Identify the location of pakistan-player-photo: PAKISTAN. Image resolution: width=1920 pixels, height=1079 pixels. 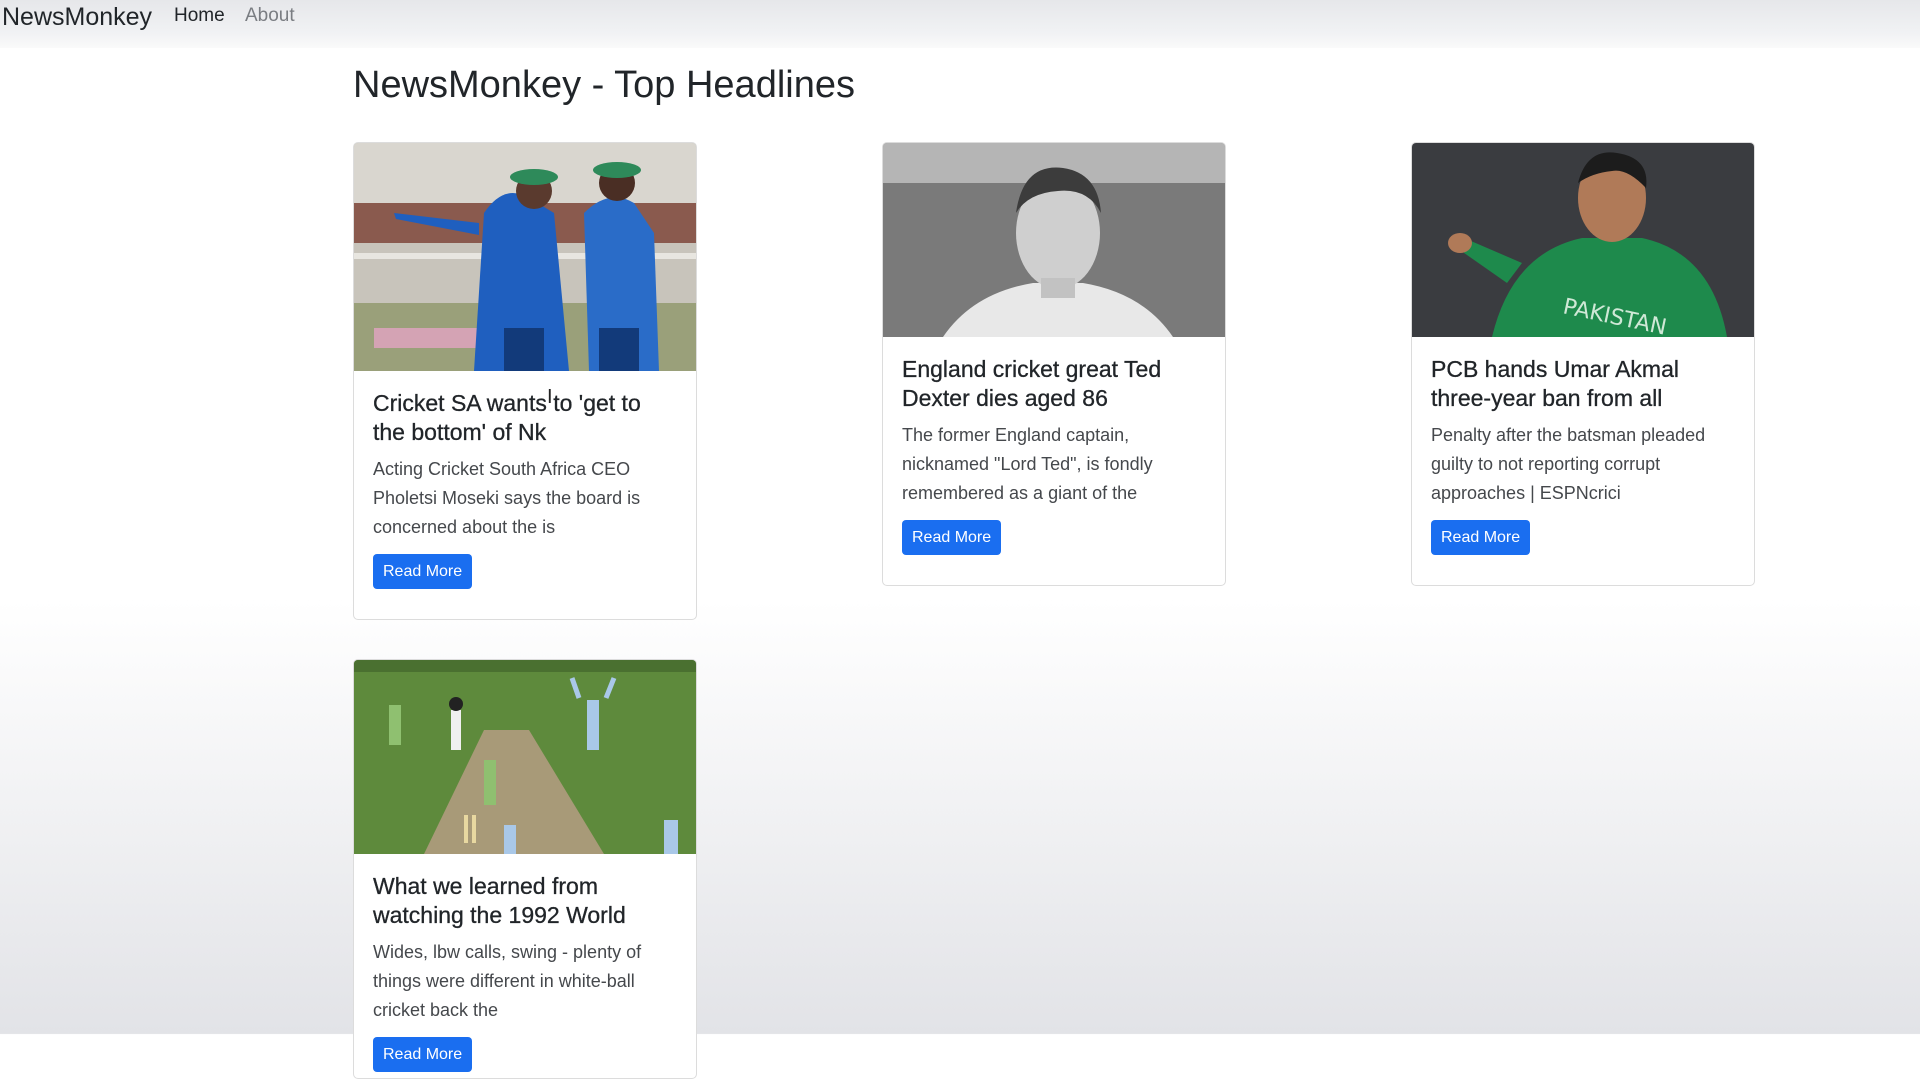
(1583, 240).